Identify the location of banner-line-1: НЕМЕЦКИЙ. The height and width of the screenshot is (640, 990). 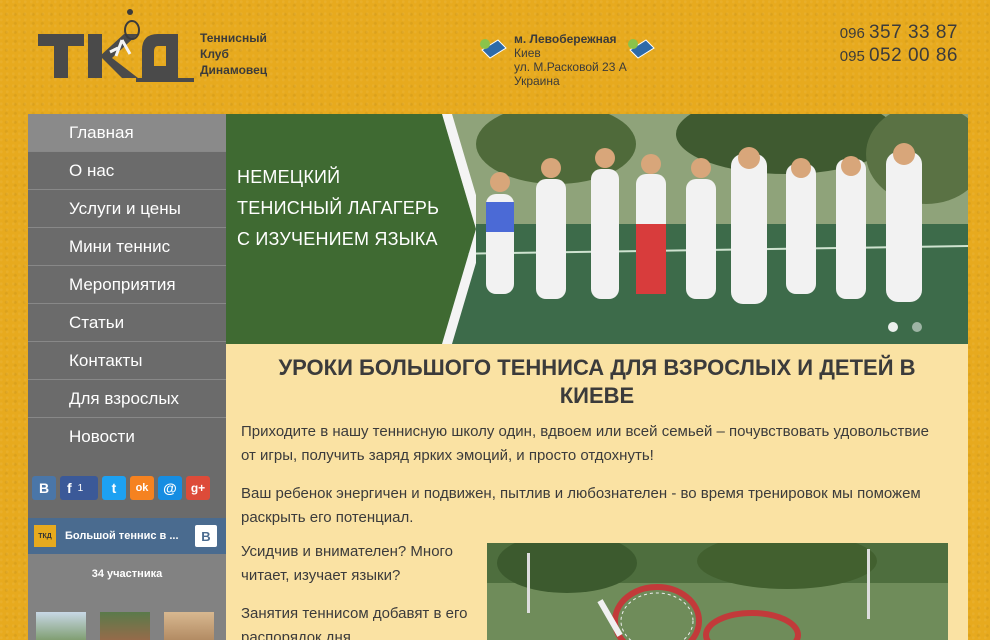
(289, 177).